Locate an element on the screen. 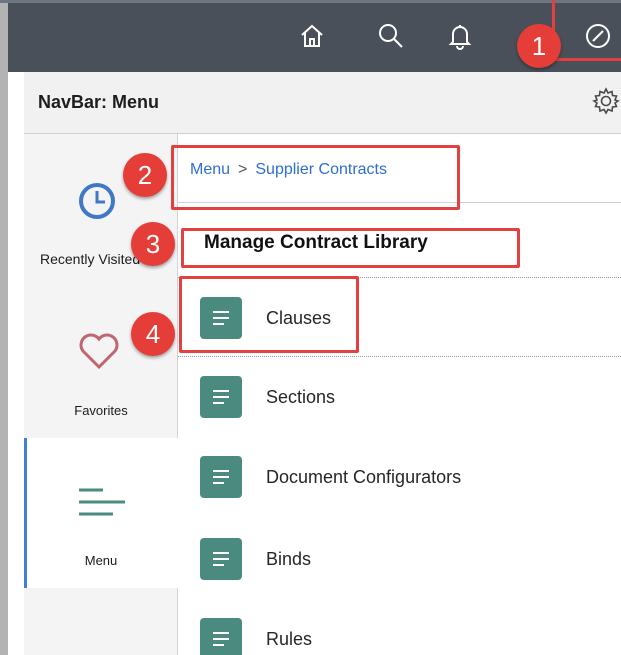  topbar-highlight is located at coordinates (310, 1).